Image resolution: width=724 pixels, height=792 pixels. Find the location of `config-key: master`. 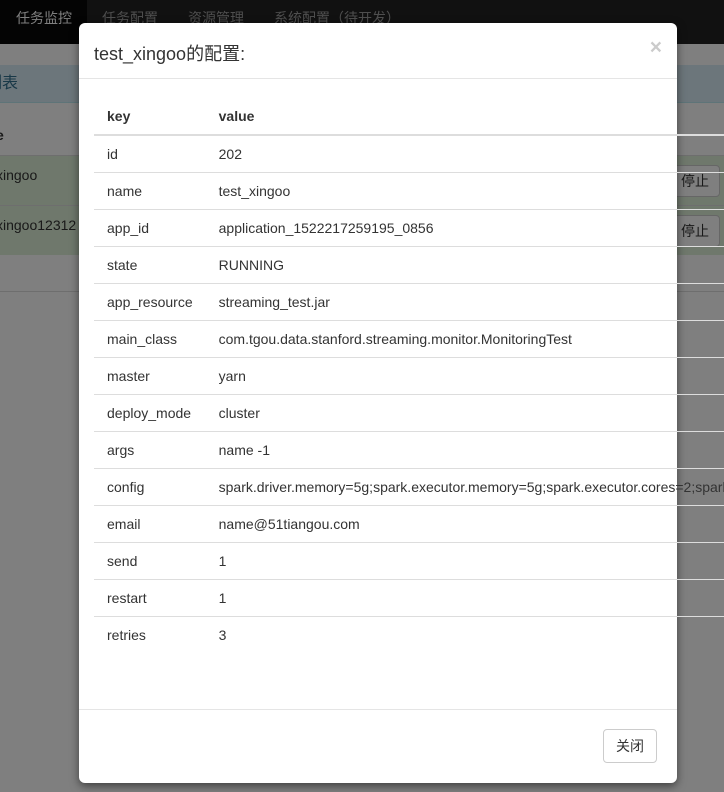

config-key: master is located at coordinates (150, 375).